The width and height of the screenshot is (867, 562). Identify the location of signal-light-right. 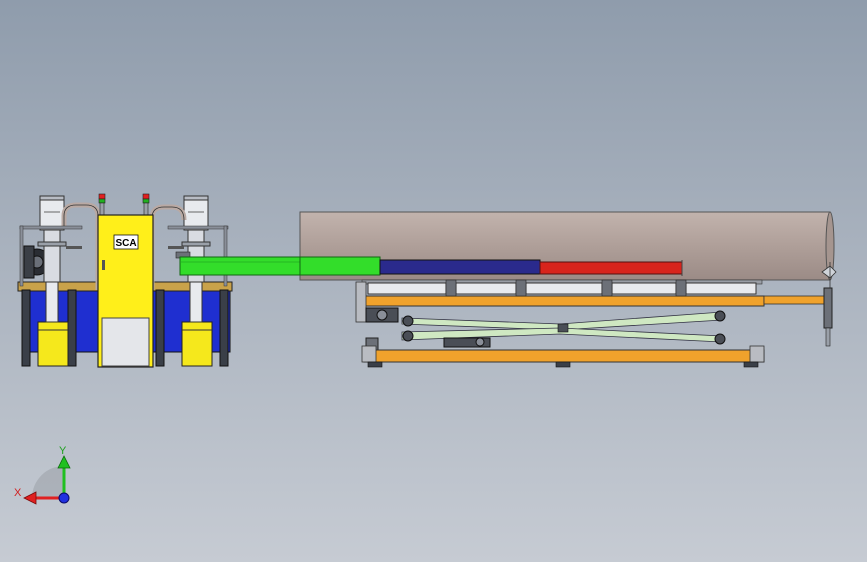
(146, 204).